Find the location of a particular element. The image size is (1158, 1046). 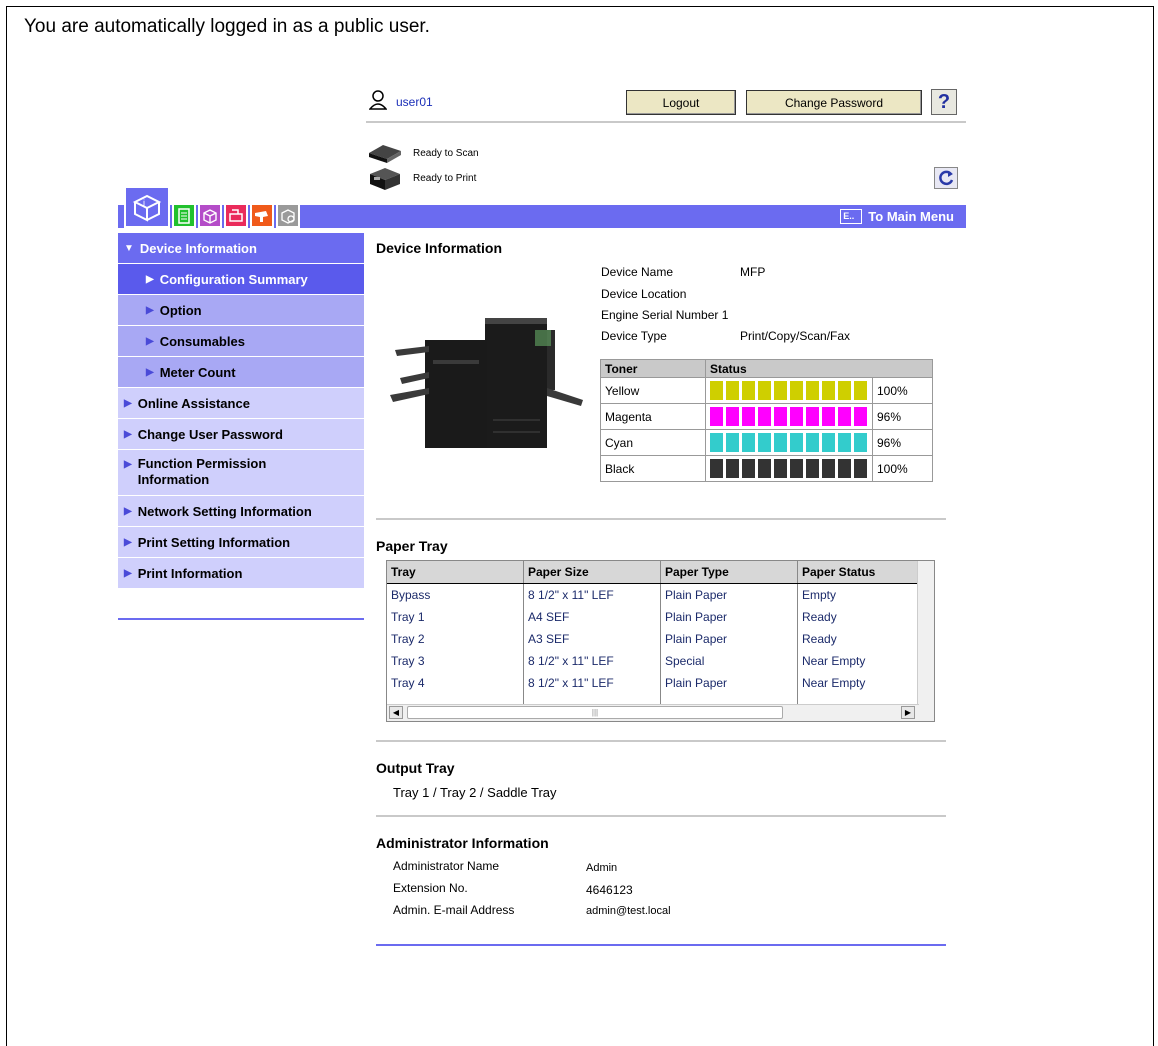

paper-size-cell: A3 SEF is located at coordinates (592, 639).